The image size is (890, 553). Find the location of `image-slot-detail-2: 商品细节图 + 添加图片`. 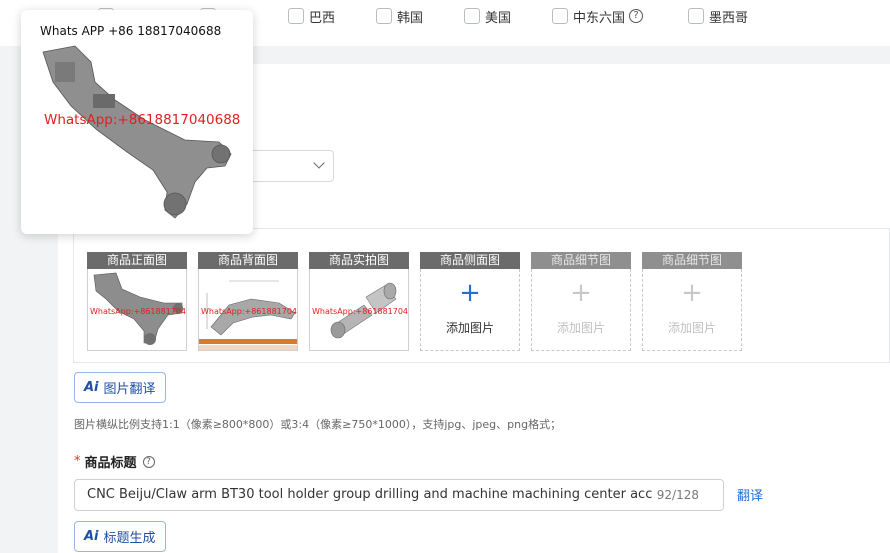

image-slot-detail-2: 商品细节图 + 添加图片 is located at coordinates (692, 301).